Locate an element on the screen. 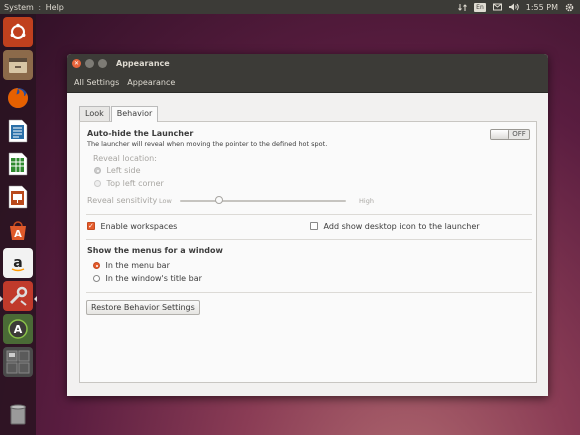 The width and height of the screenshot is (580, 435). all-settings-button: All Settings is located at coordinates (96, 82).